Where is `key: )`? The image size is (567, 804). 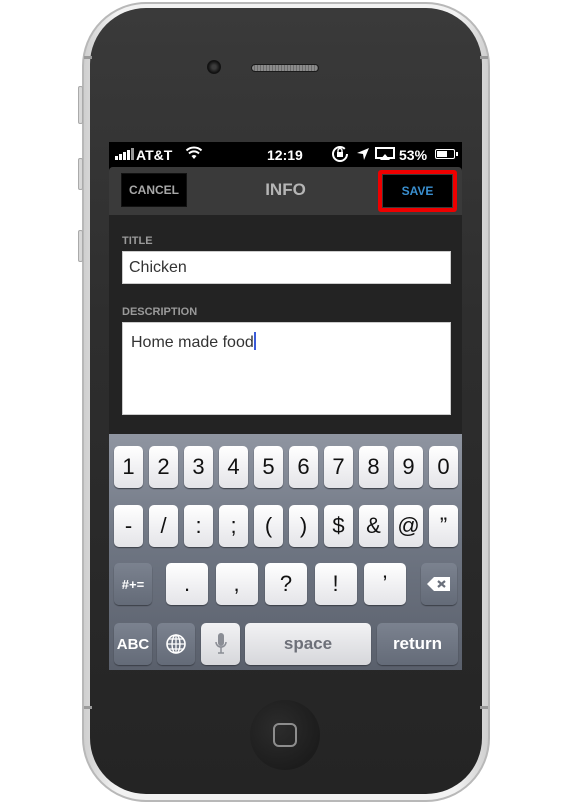
key: ) is located at coordinates (303, 526).